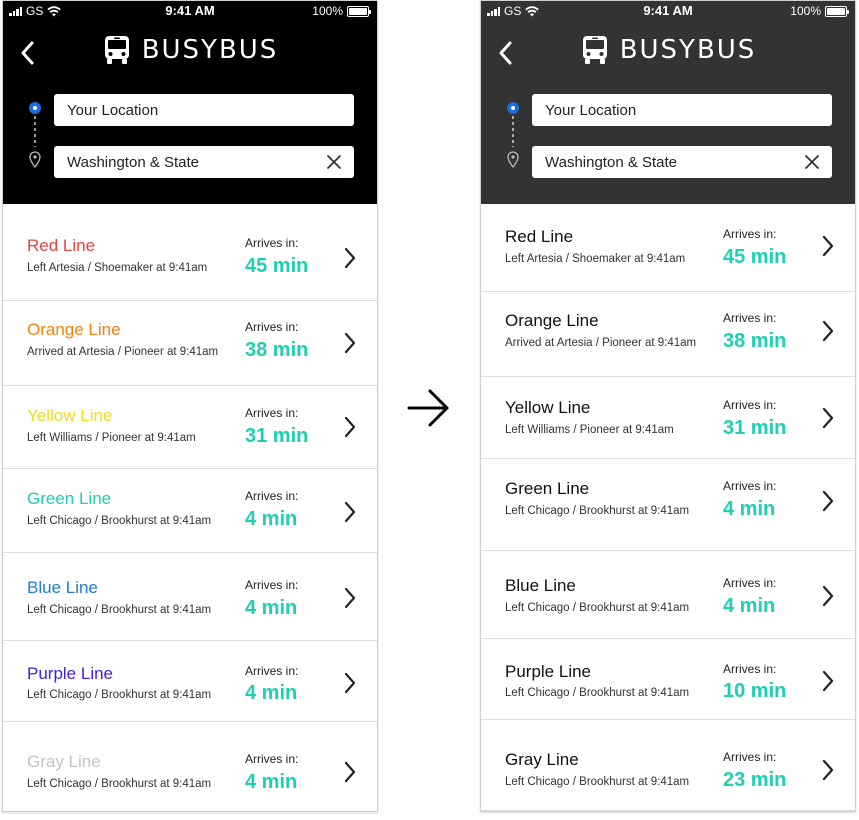 The image size is (859, 820). I want to click on line-name: Green Line, so click(69, 498).